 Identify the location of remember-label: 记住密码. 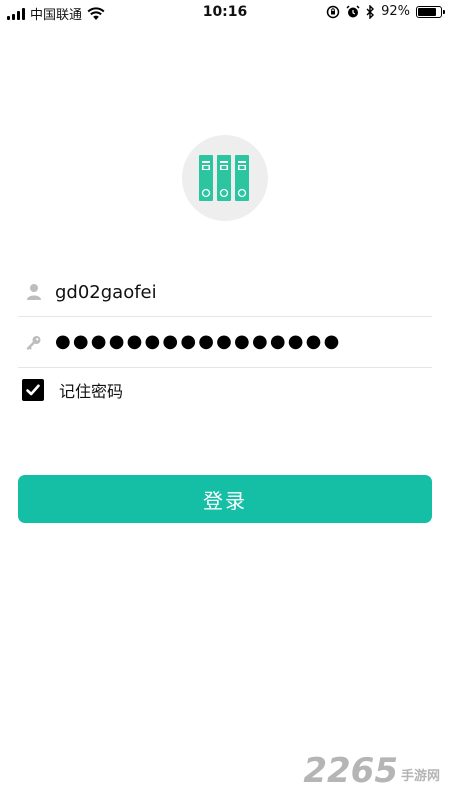
(91, 391).